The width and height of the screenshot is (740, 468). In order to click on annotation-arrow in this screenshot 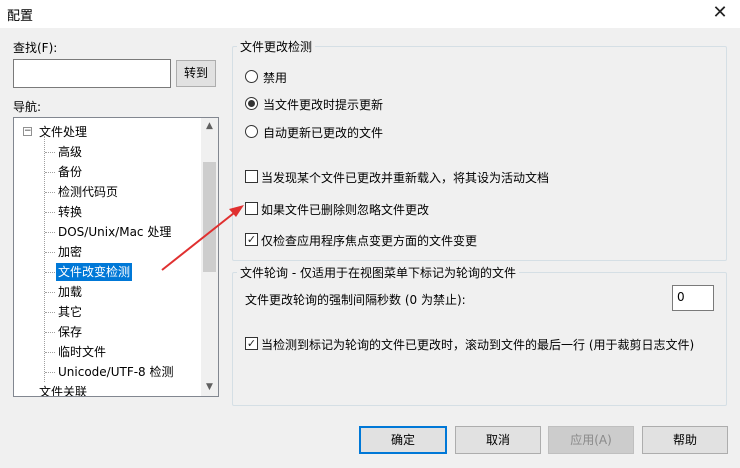, I will do `click(202, 238)`.